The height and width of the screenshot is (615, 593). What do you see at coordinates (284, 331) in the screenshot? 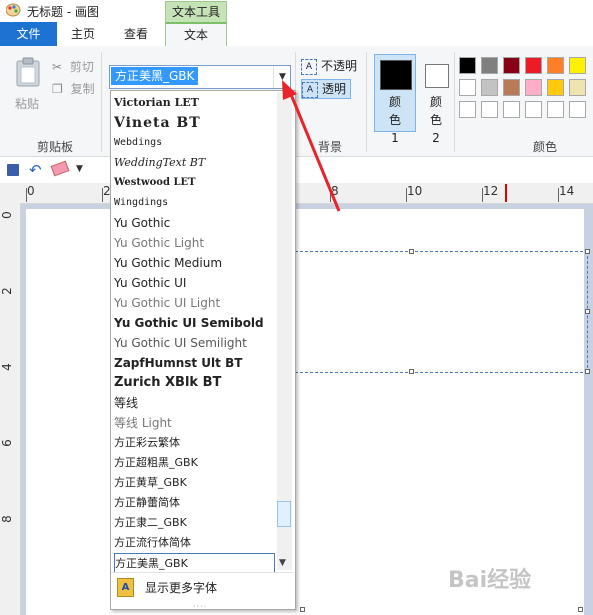
I see `font-list-scrollbar` at bounding box center [284, 331].